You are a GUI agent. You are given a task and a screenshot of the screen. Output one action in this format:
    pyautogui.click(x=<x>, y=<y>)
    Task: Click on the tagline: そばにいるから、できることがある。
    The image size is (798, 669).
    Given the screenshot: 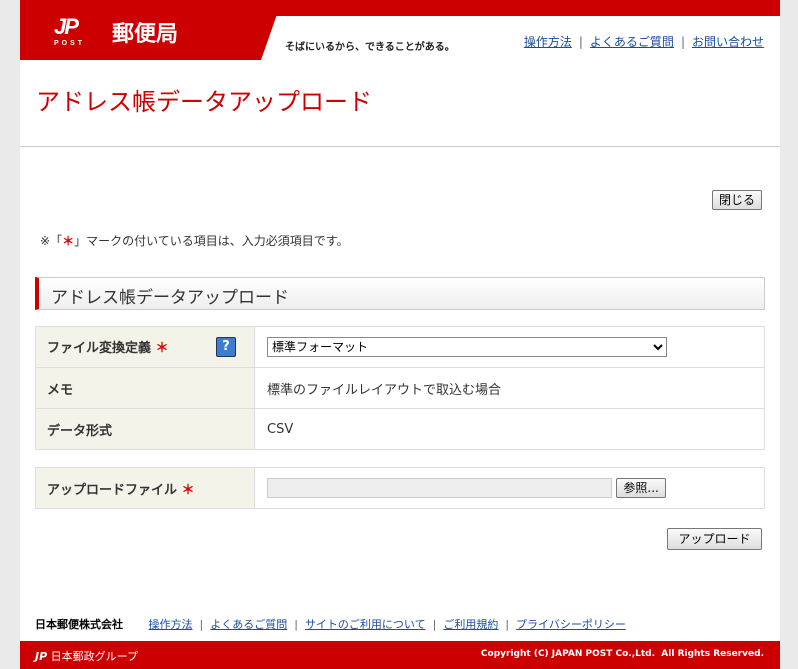 What is the action you would take?
    pyautogui.click(x=370, y=47)
    